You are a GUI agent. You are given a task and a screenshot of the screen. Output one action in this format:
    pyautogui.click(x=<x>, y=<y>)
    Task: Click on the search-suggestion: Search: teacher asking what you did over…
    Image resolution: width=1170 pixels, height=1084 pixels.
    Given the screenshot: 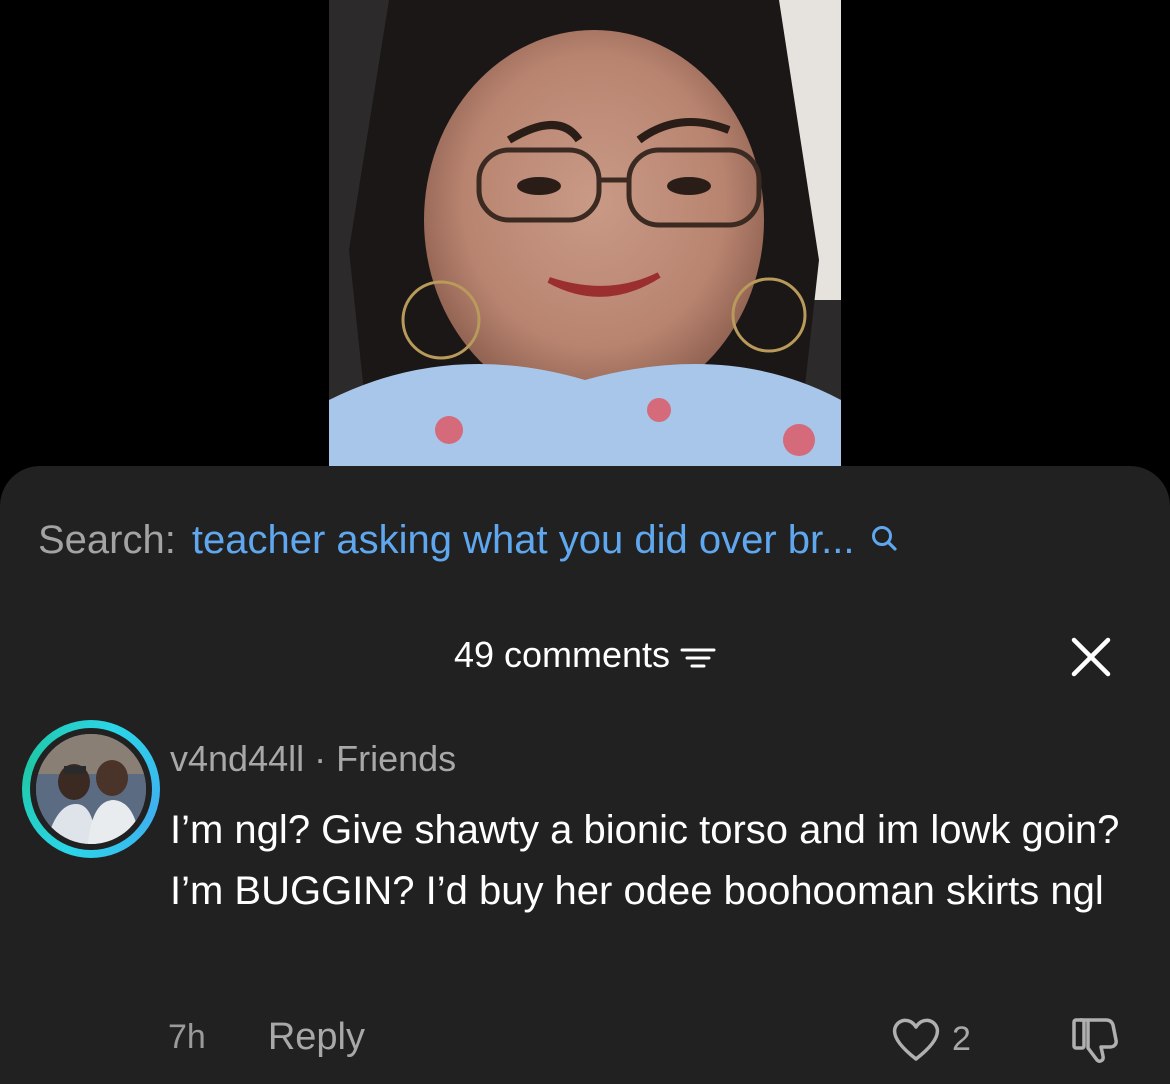 What is the action you would take?
    pyautogui.click(x=468, y=540)
    